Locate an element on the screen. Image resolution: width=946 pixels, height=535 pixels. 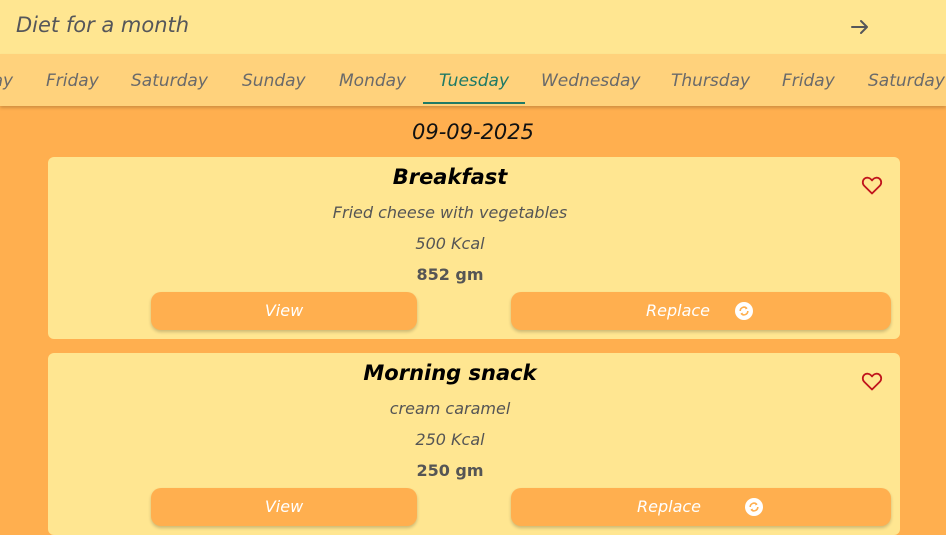
tab-thursday: Thursday is located at coordinates (6, 81).